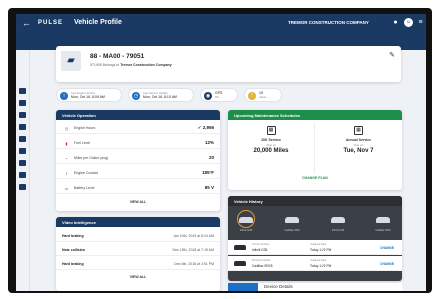 The height and width of the screenshot is (299, 438). What do you see at coordinates (22, 151) in the screenshot?
I see `drivers-icon` at bounding box center [22, 151].